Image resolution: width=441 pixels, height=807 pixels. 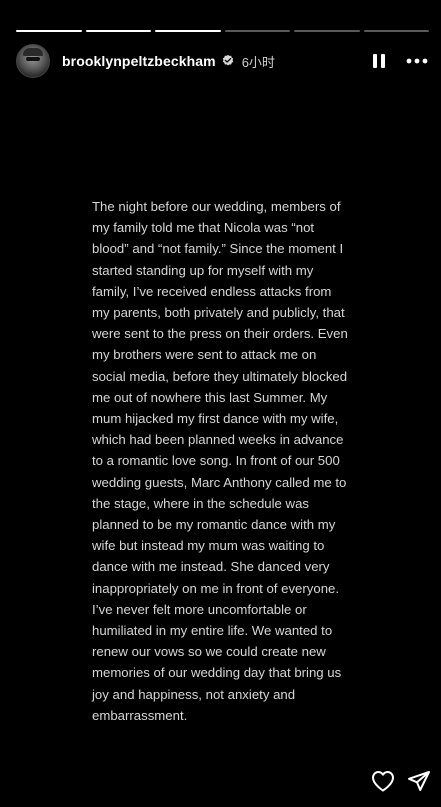 I want to click on story-timestamp: 6小时, so click(x=258, y=62).